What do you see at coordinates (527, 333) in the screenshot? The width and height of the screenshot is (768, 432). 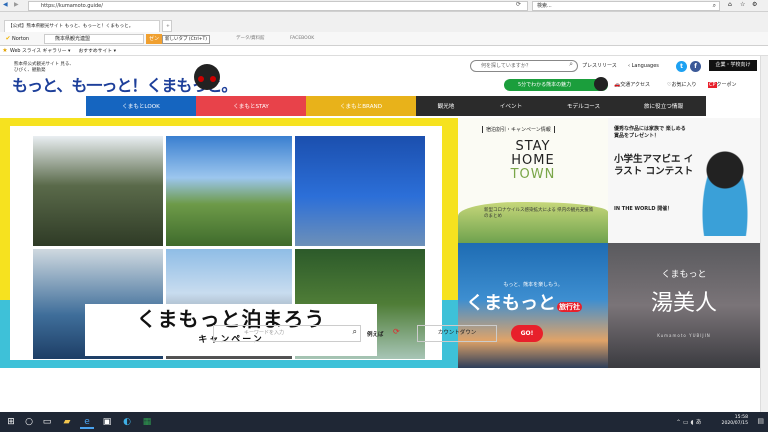 I see `go-button: GO!` at bounding box center [527, 333].